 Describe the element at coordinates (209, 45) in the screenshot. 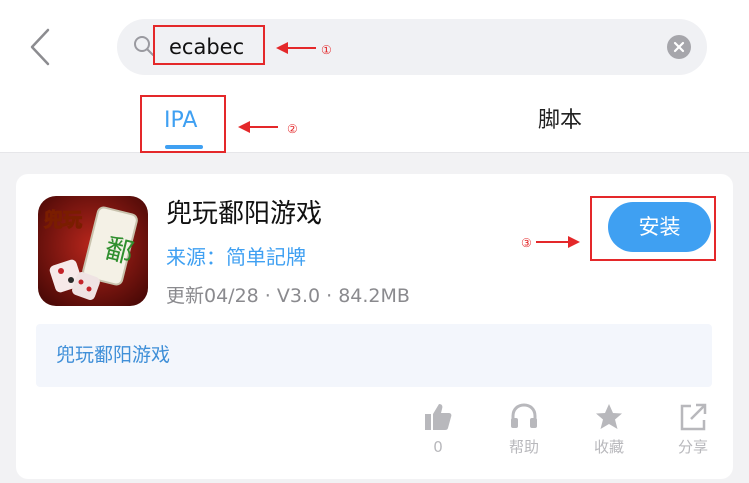

I see `annotation-box-search` at that location.